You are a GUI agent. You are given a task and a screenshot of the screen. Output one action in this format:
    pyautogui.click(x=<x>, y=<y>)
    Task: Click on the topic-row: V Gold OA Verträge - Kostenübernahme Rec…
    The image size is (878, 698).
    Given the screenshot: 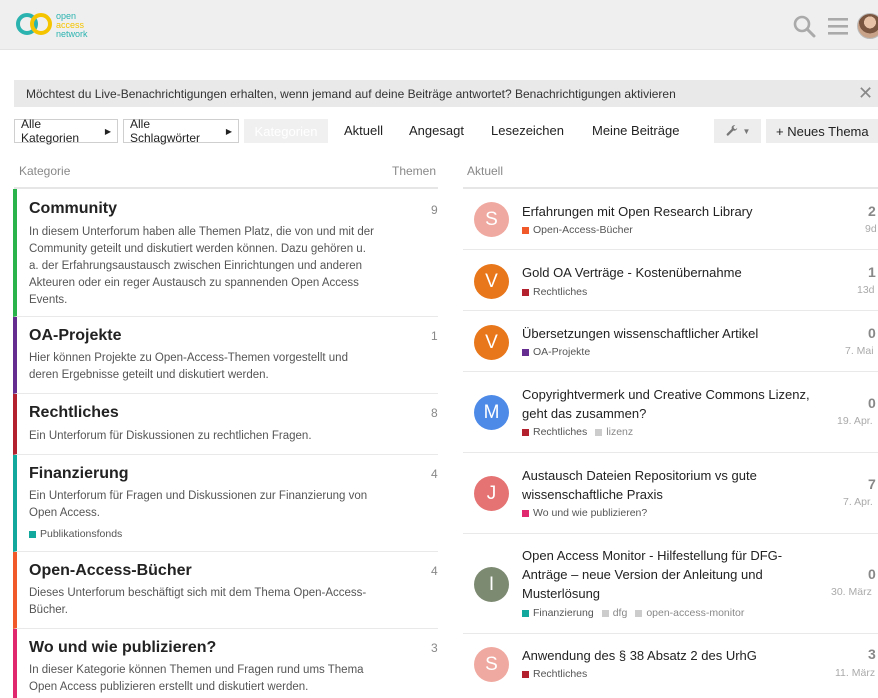 What is the action you would take?
    pyautogui.click(x=670, y=280)
    